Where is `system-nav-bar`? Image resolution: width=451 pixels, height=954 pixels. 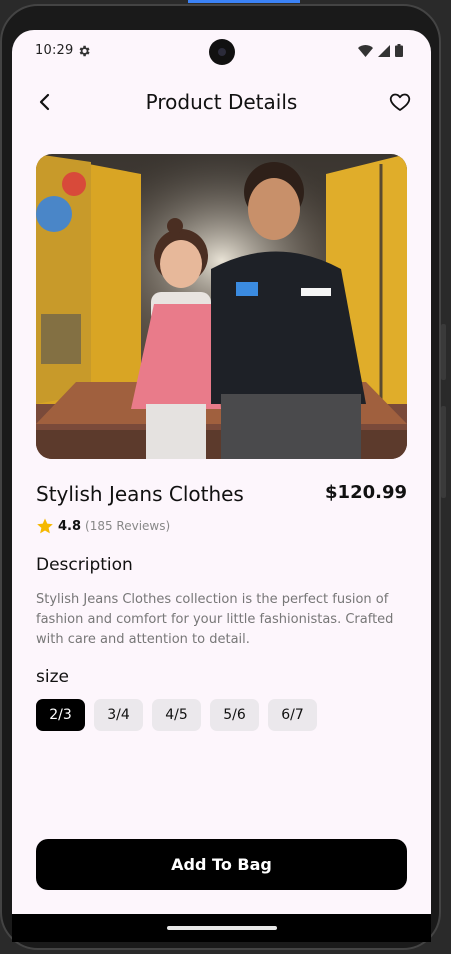
system-nav-bar is located at coordinates (221, 928).